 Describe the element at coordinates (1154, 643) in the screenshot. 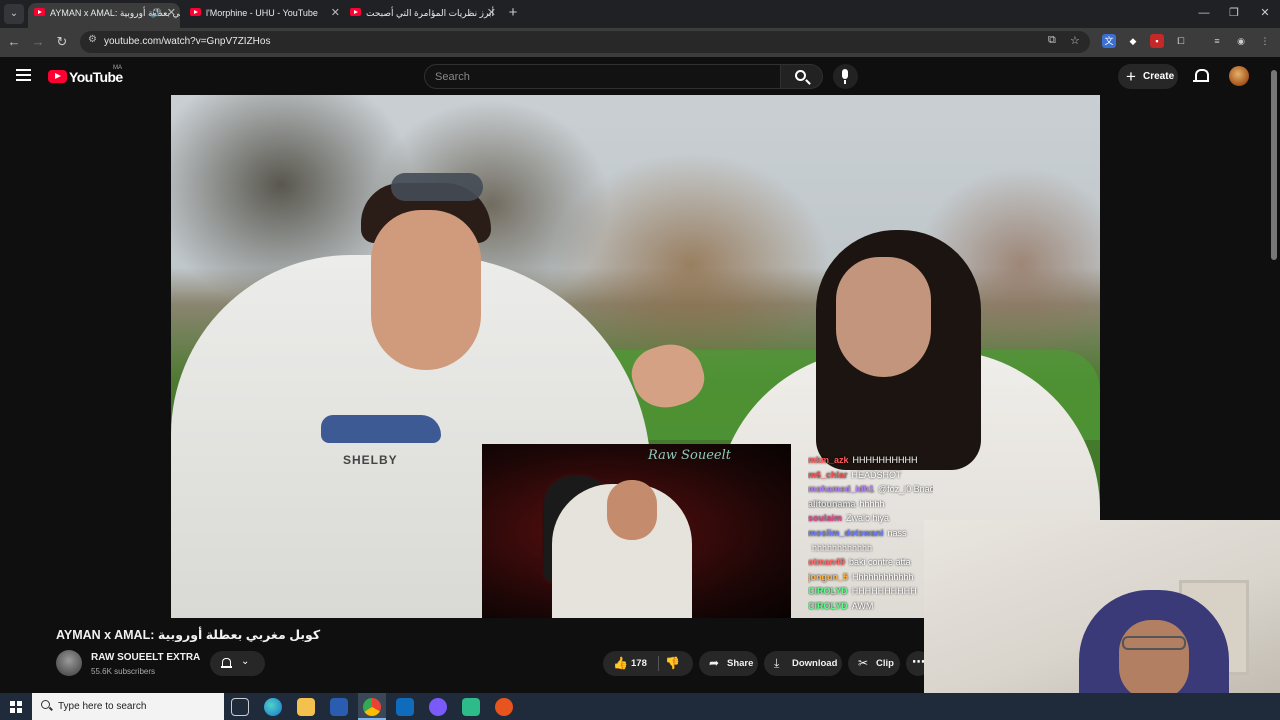

I see `streamer-glasses` at that location.